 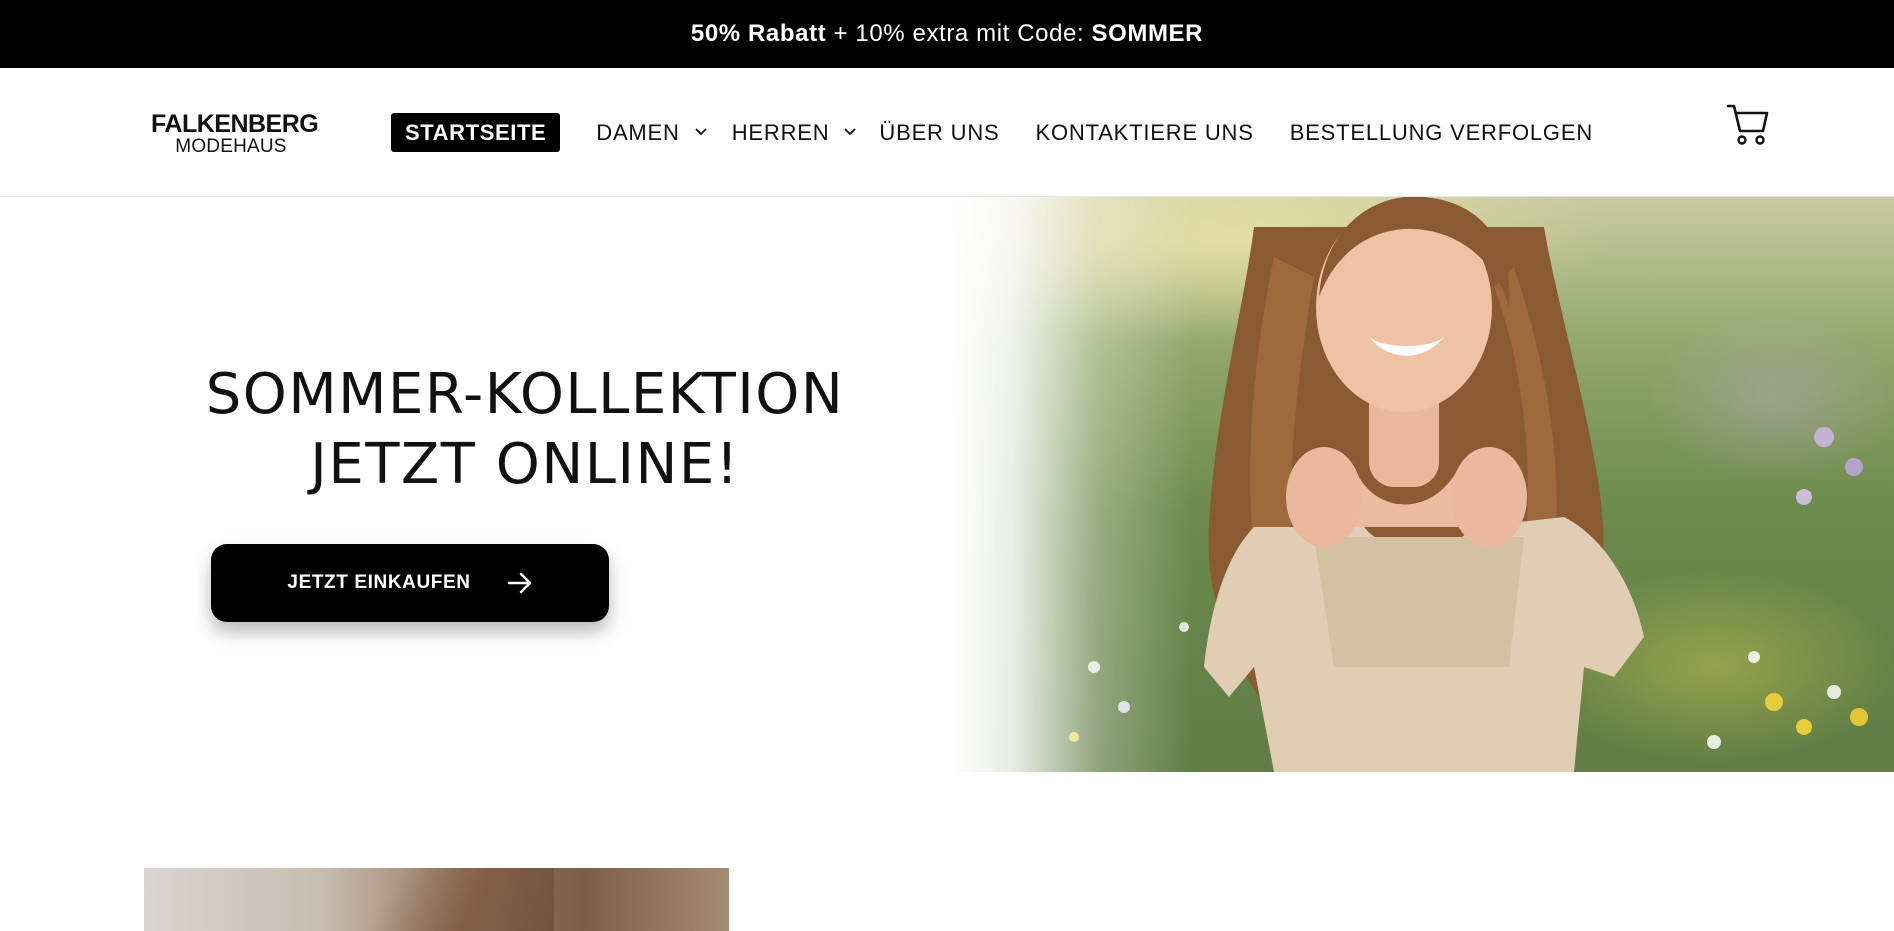 What do you see at coordinates (1147, 33) in the screenshot?
I see `announcement-code: SOMMER` at bounding box center [1147, 33].